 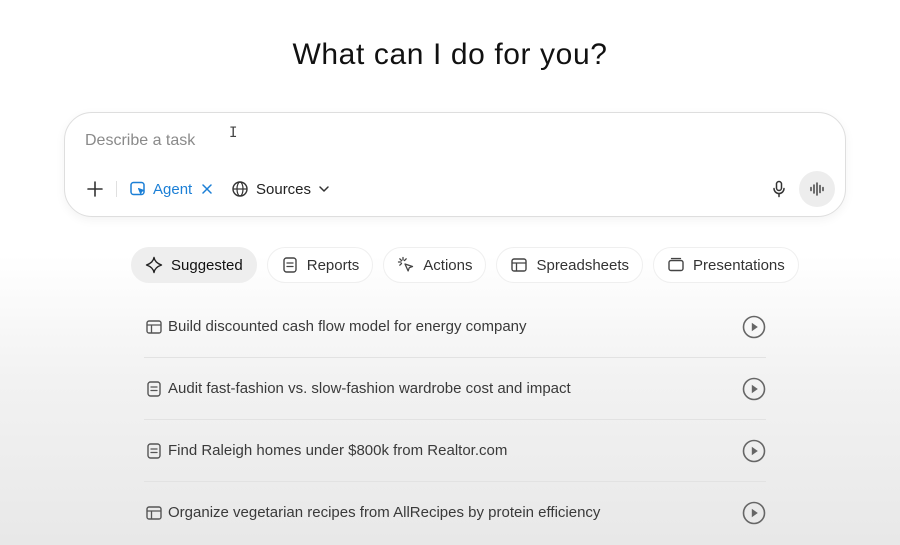 What do you see at coordinates (458, 189) in the screenshot?
I see `composer-toolbar: Agent Sources` at bounding box center [458, 189].